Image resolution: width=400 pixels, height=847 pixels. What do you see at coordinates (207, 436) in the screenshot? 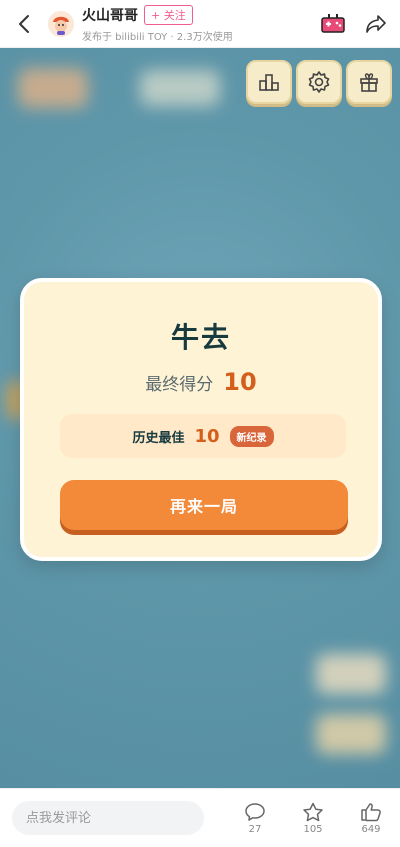
I see `best-score-value: 10` at bounding box center [207, 436].